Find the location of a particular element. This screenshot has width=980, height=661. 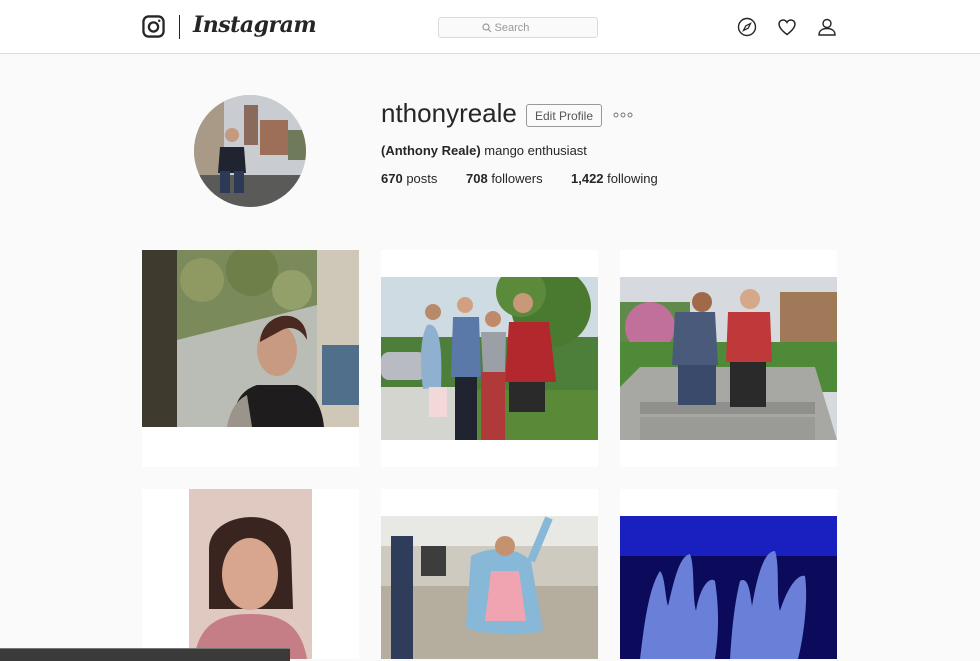

post-tile-group-of-four-friends is located at coordinates (489, 358).